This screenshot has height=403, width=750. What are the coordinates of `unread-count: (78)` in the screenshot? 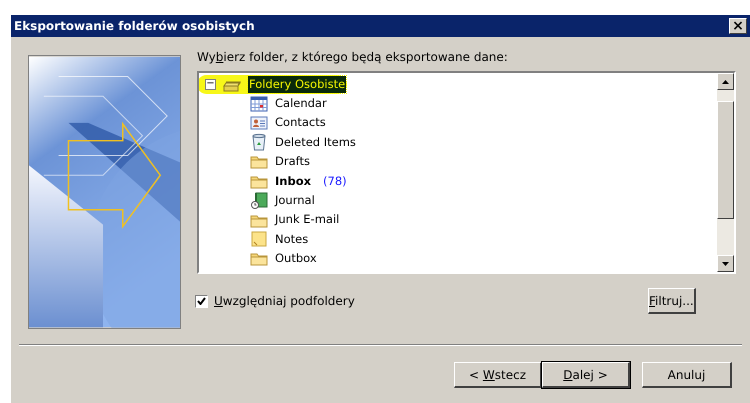 It's located at (335, 181).